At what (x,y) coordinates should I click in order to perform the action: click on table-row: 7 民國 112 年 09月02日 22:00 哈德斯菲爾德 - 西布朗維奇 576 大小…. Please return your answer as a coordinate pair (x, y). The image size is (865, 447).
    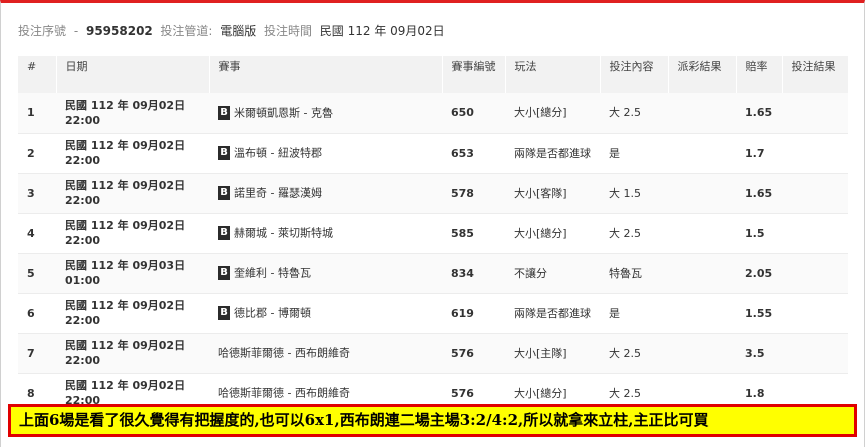
    Looking at the image, I should click on (433, 353).